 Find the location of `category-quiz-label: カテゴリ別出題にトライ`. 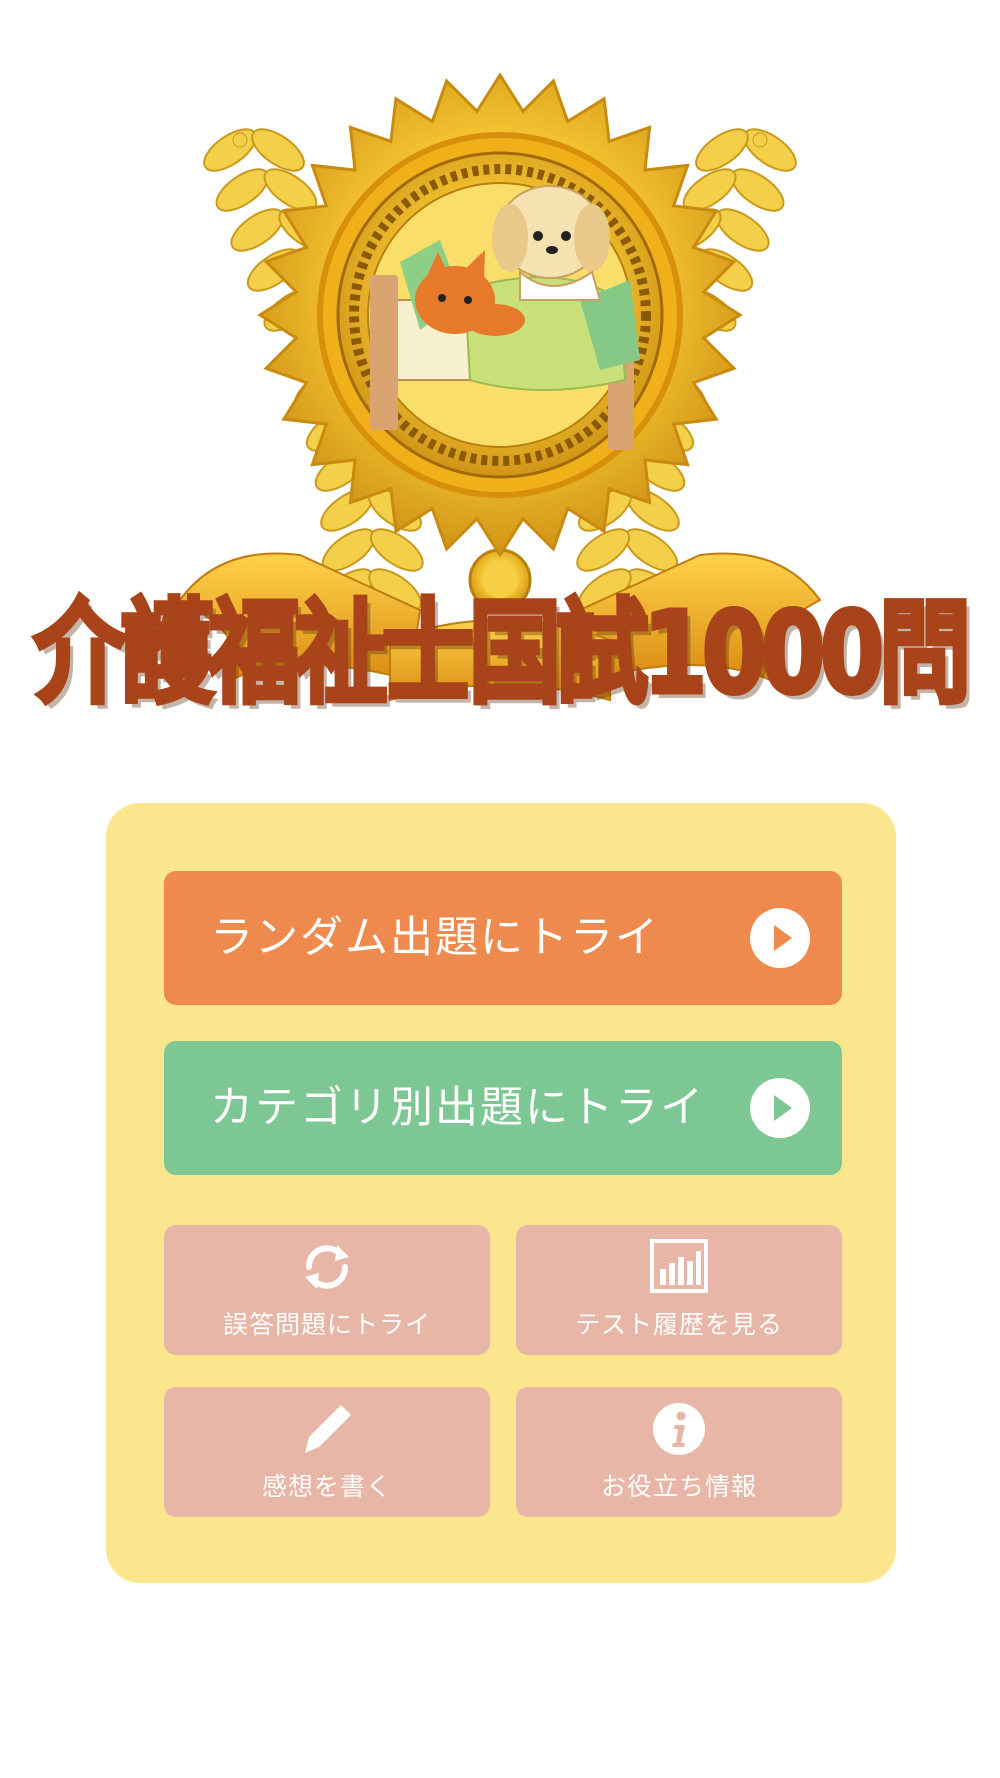

category-quiz-label: カテゴリ別出題にトライ is located at coordinates (457, 1108).